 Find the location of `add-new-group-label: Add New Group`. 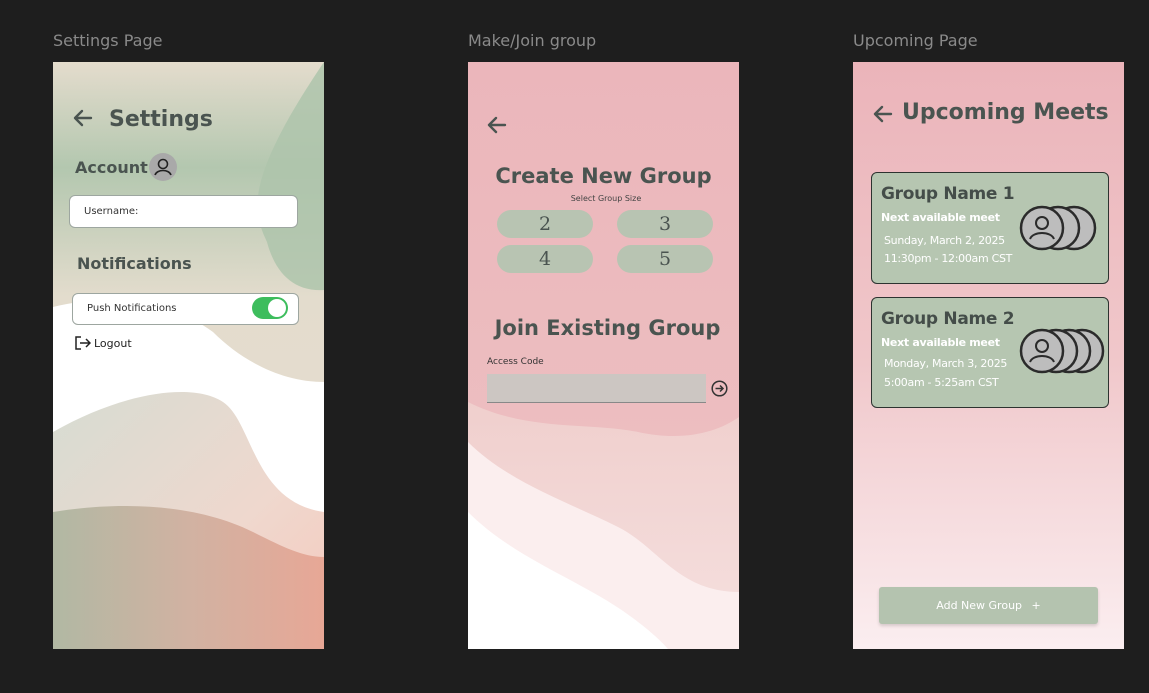

add-new-group-label: Add New Group is located at coordinates (979, 605).